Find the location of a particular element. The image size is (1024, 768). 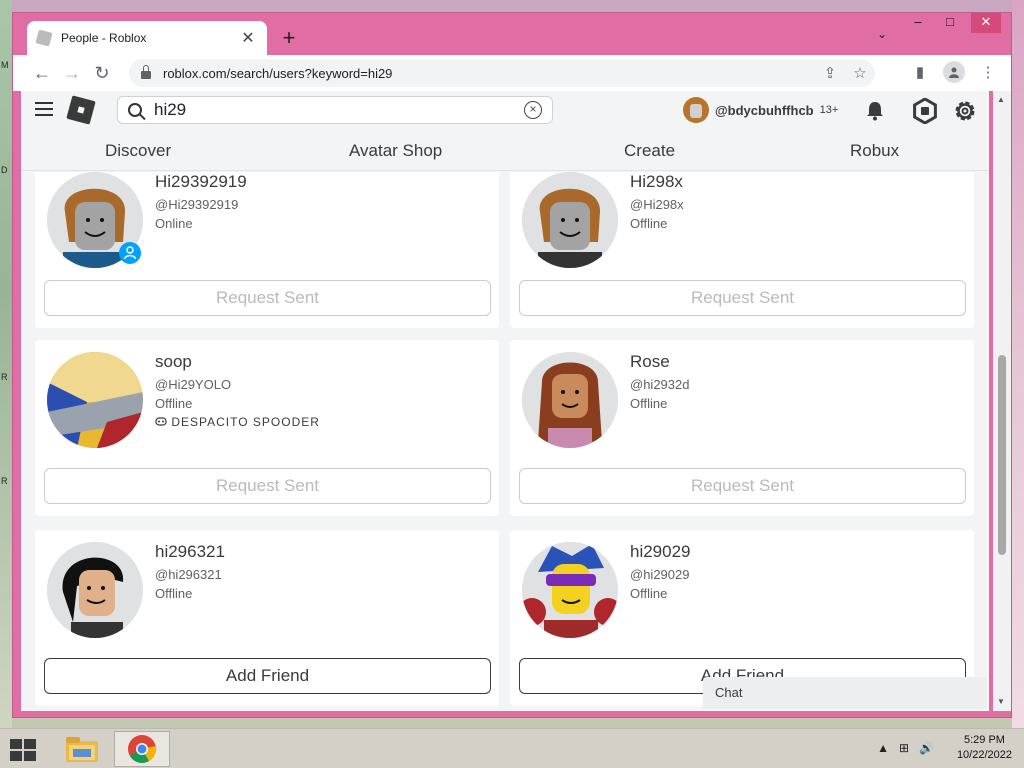

user-status: Online is located at coordinates (174, 223).